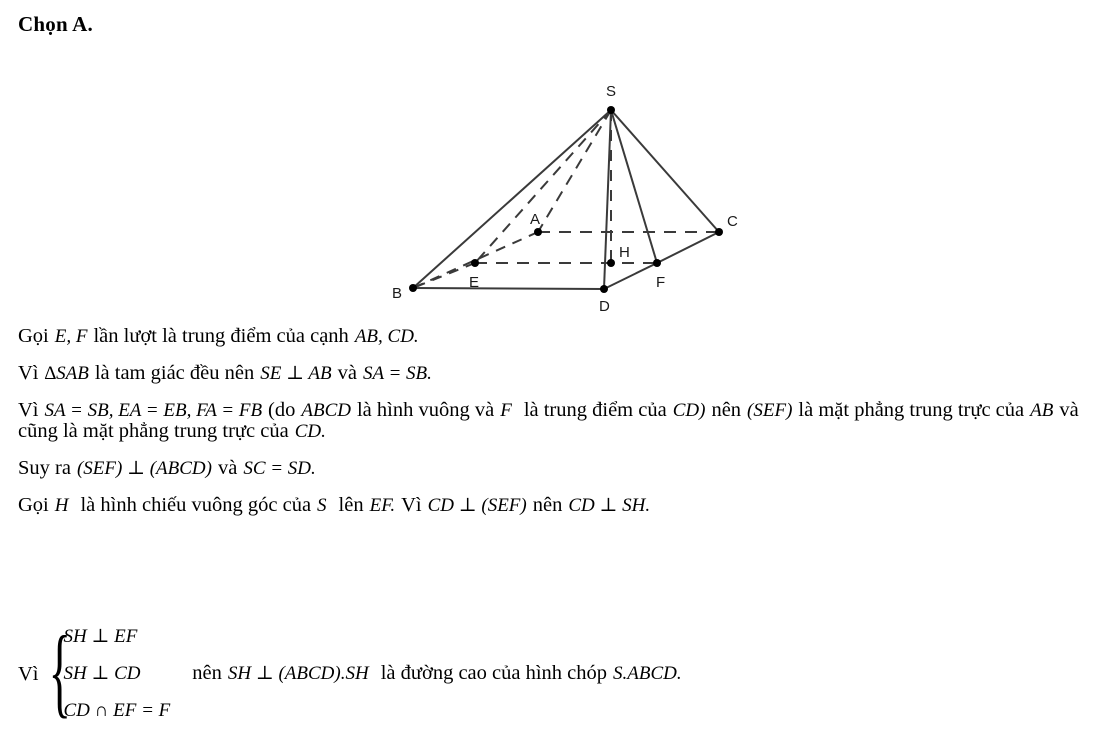 This screenshot has width=1108, height=743. I want to click on vertex-dots, so click(566, 199).